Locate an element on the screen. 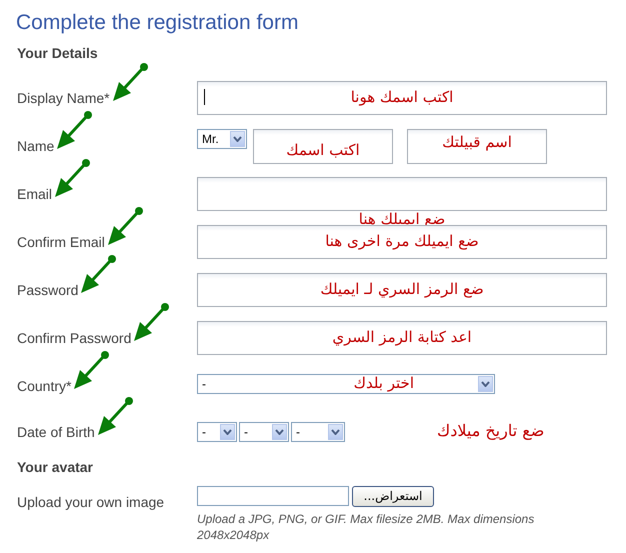 The image size is (626, 553). annotation-text: ضع الرمز السري لـ ايميلك is located at coordinates (402, 289).